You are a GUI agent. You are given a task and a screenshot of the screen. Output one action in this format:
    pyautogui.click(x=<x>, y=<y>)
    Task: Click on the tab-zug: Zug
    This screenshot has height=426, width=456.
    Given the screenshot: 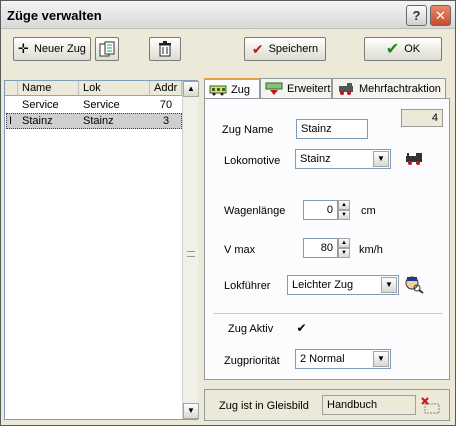 What is the action you would take?
    pyautogui.click(x=232, y=89)
    